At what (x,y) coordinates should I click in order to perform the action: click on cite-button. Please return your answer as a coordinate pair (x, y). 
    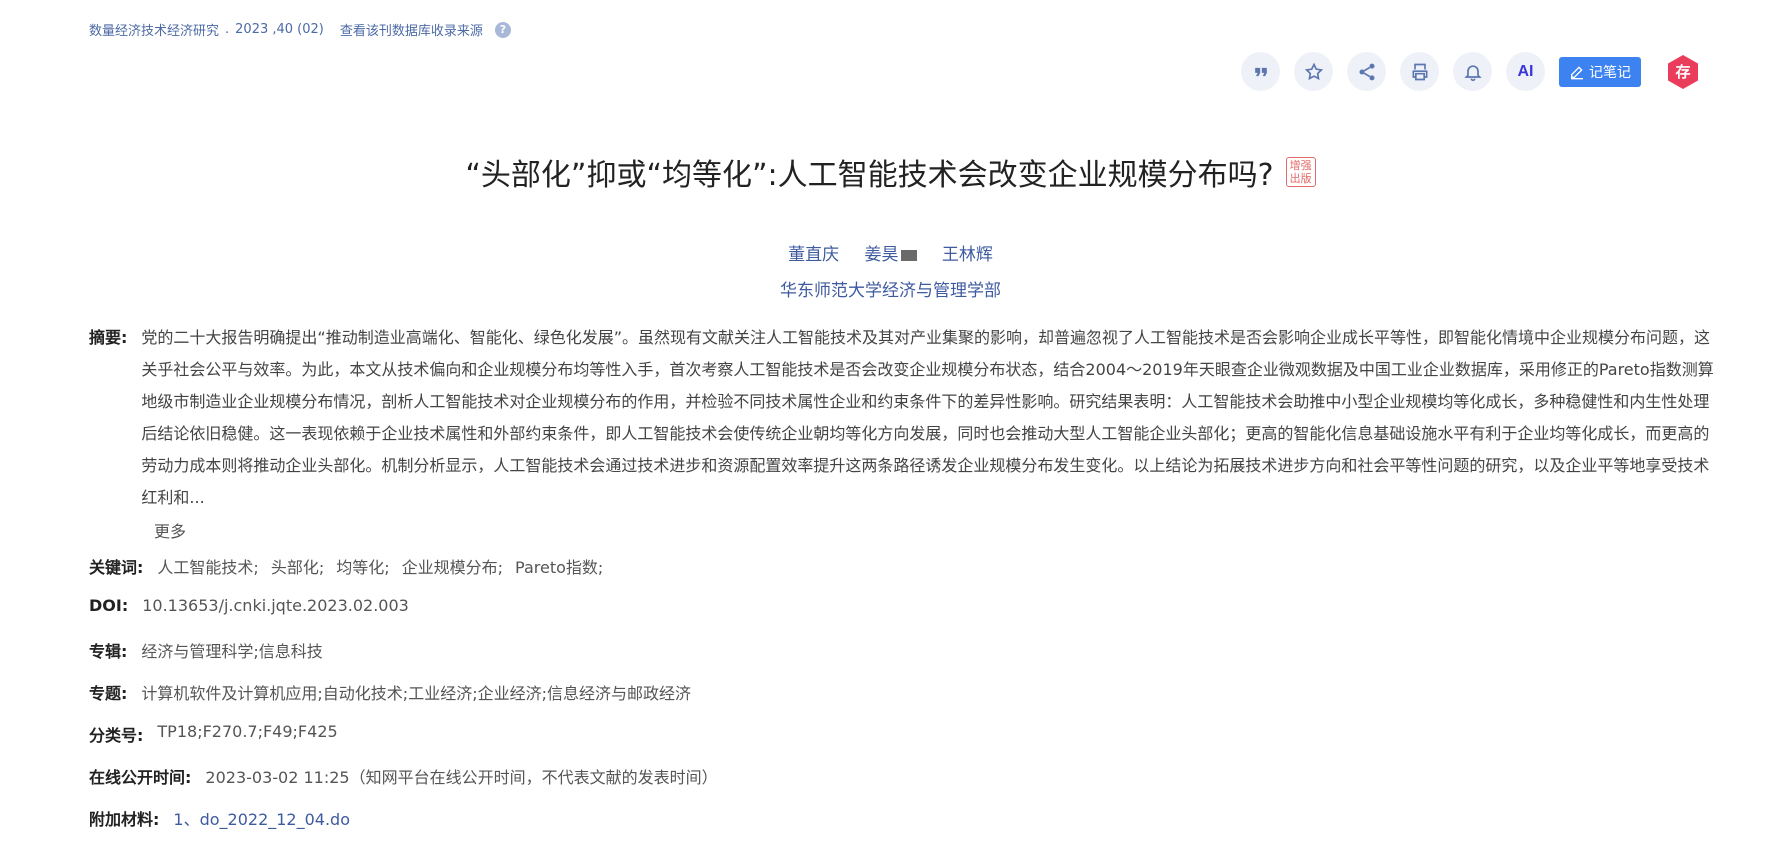
    Looking at the image, I should click on (1260, 71).